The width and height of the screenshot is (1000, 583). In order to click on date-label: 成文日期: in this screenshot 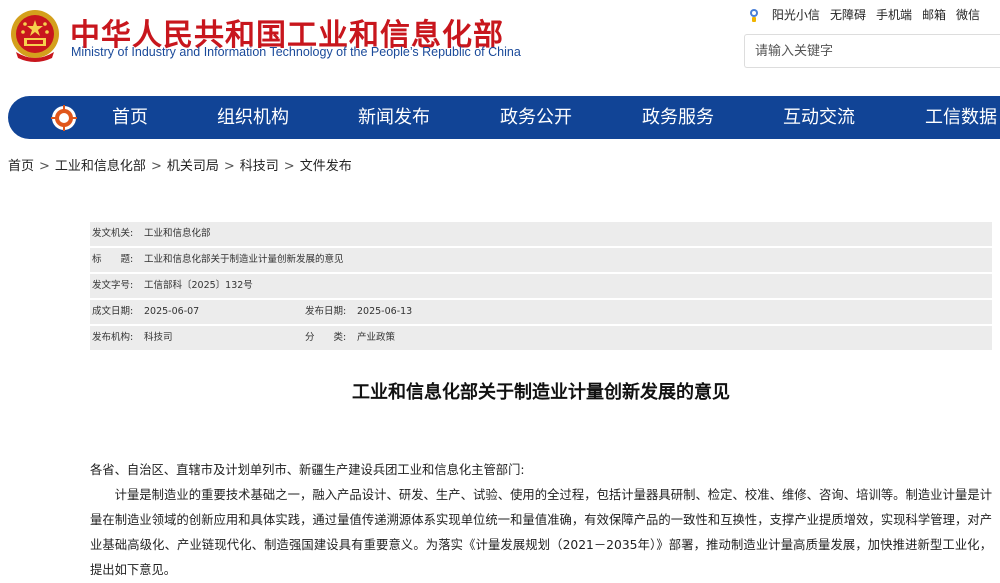, I will do `click(113, 311)`.